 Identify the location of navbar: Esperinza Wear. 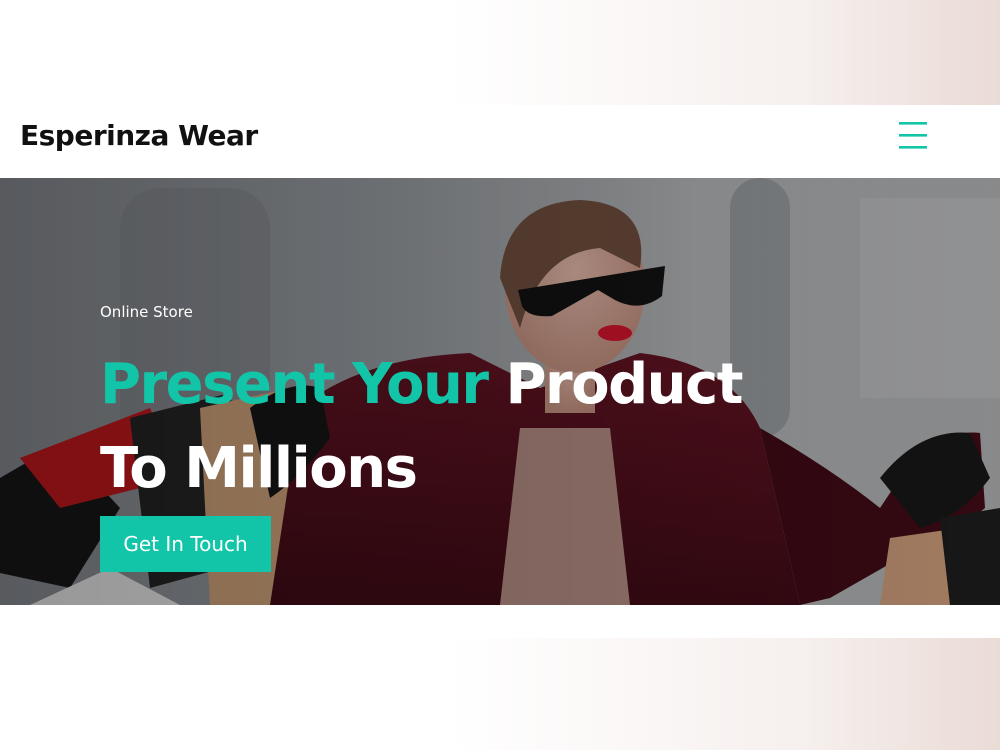
(500, 141).